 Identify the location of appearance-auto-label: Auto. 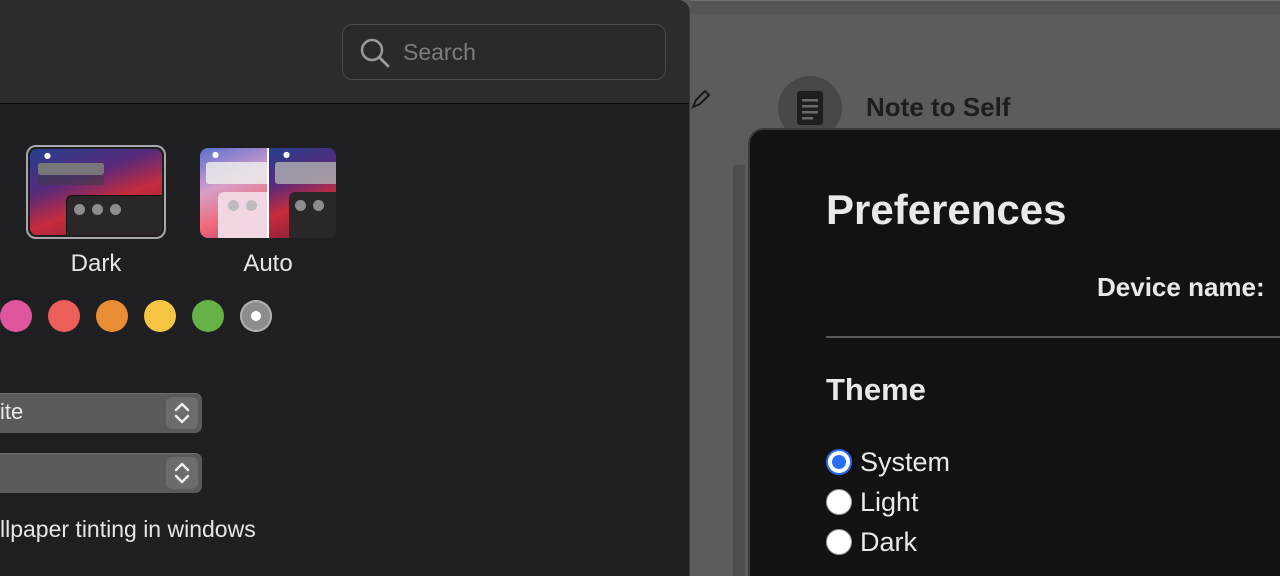
(268, 264).